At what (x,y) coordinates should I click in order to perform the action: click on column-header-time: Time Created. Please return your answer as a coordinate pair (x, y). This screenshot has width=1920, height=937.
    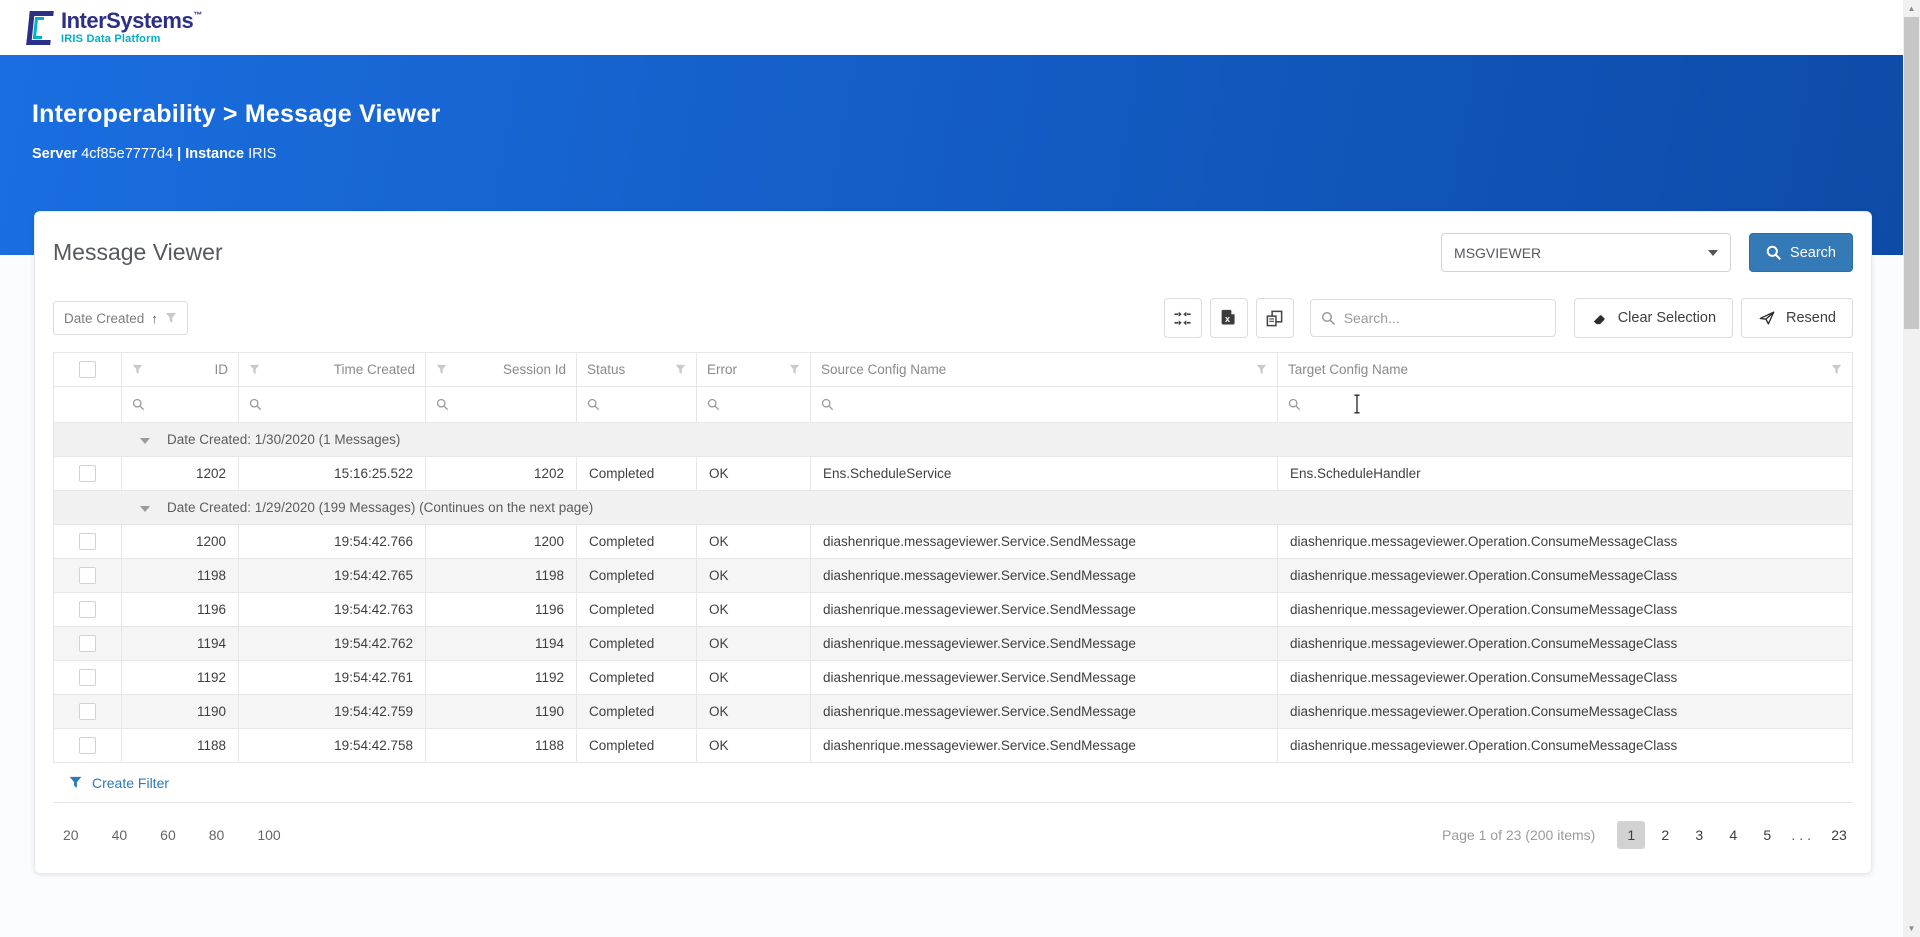
    Looking at the image, I should click on (332, 369).